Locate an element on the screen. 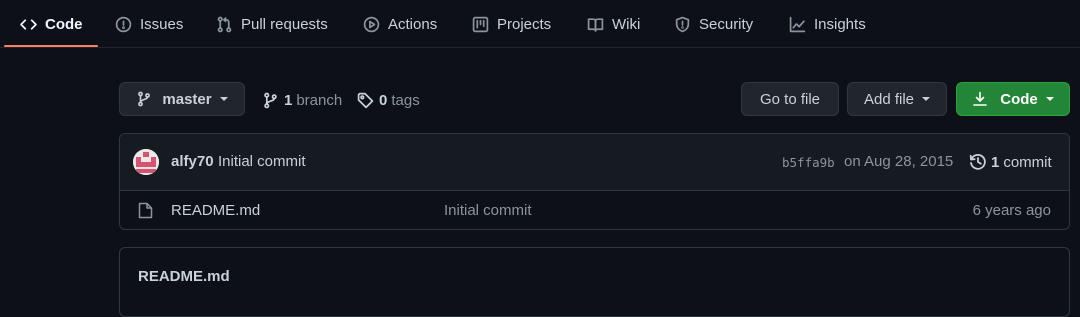 The image size is (1080, 317). tab-label: Pull requests is located at coordinates (284, 24).